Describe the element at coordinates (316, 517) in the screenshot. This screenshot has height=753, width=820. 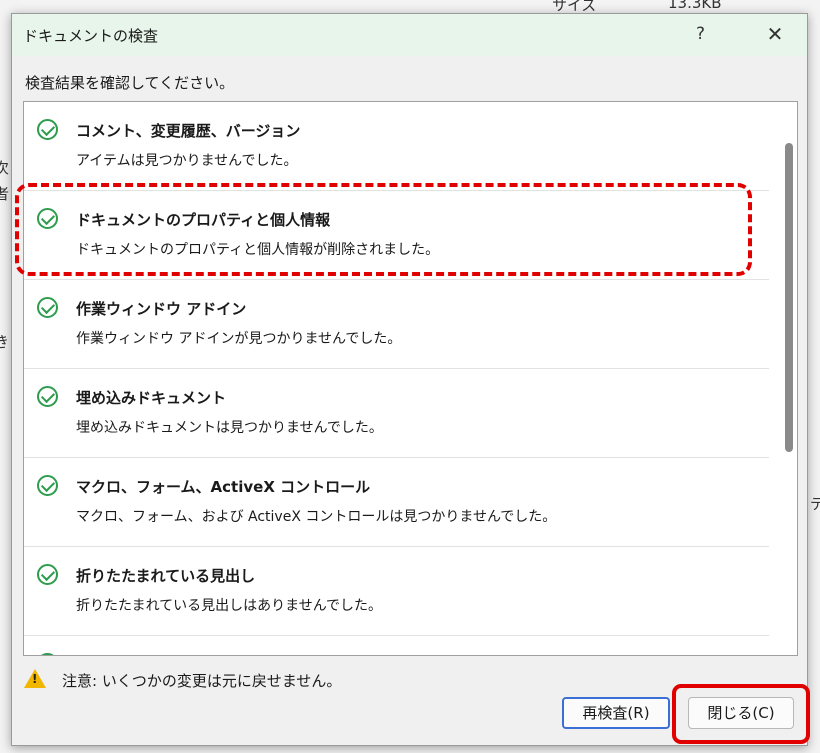
I see `result-description: マクロ、フォーム、および ActiveX コントロールは見つかりませんでした。` at that location.